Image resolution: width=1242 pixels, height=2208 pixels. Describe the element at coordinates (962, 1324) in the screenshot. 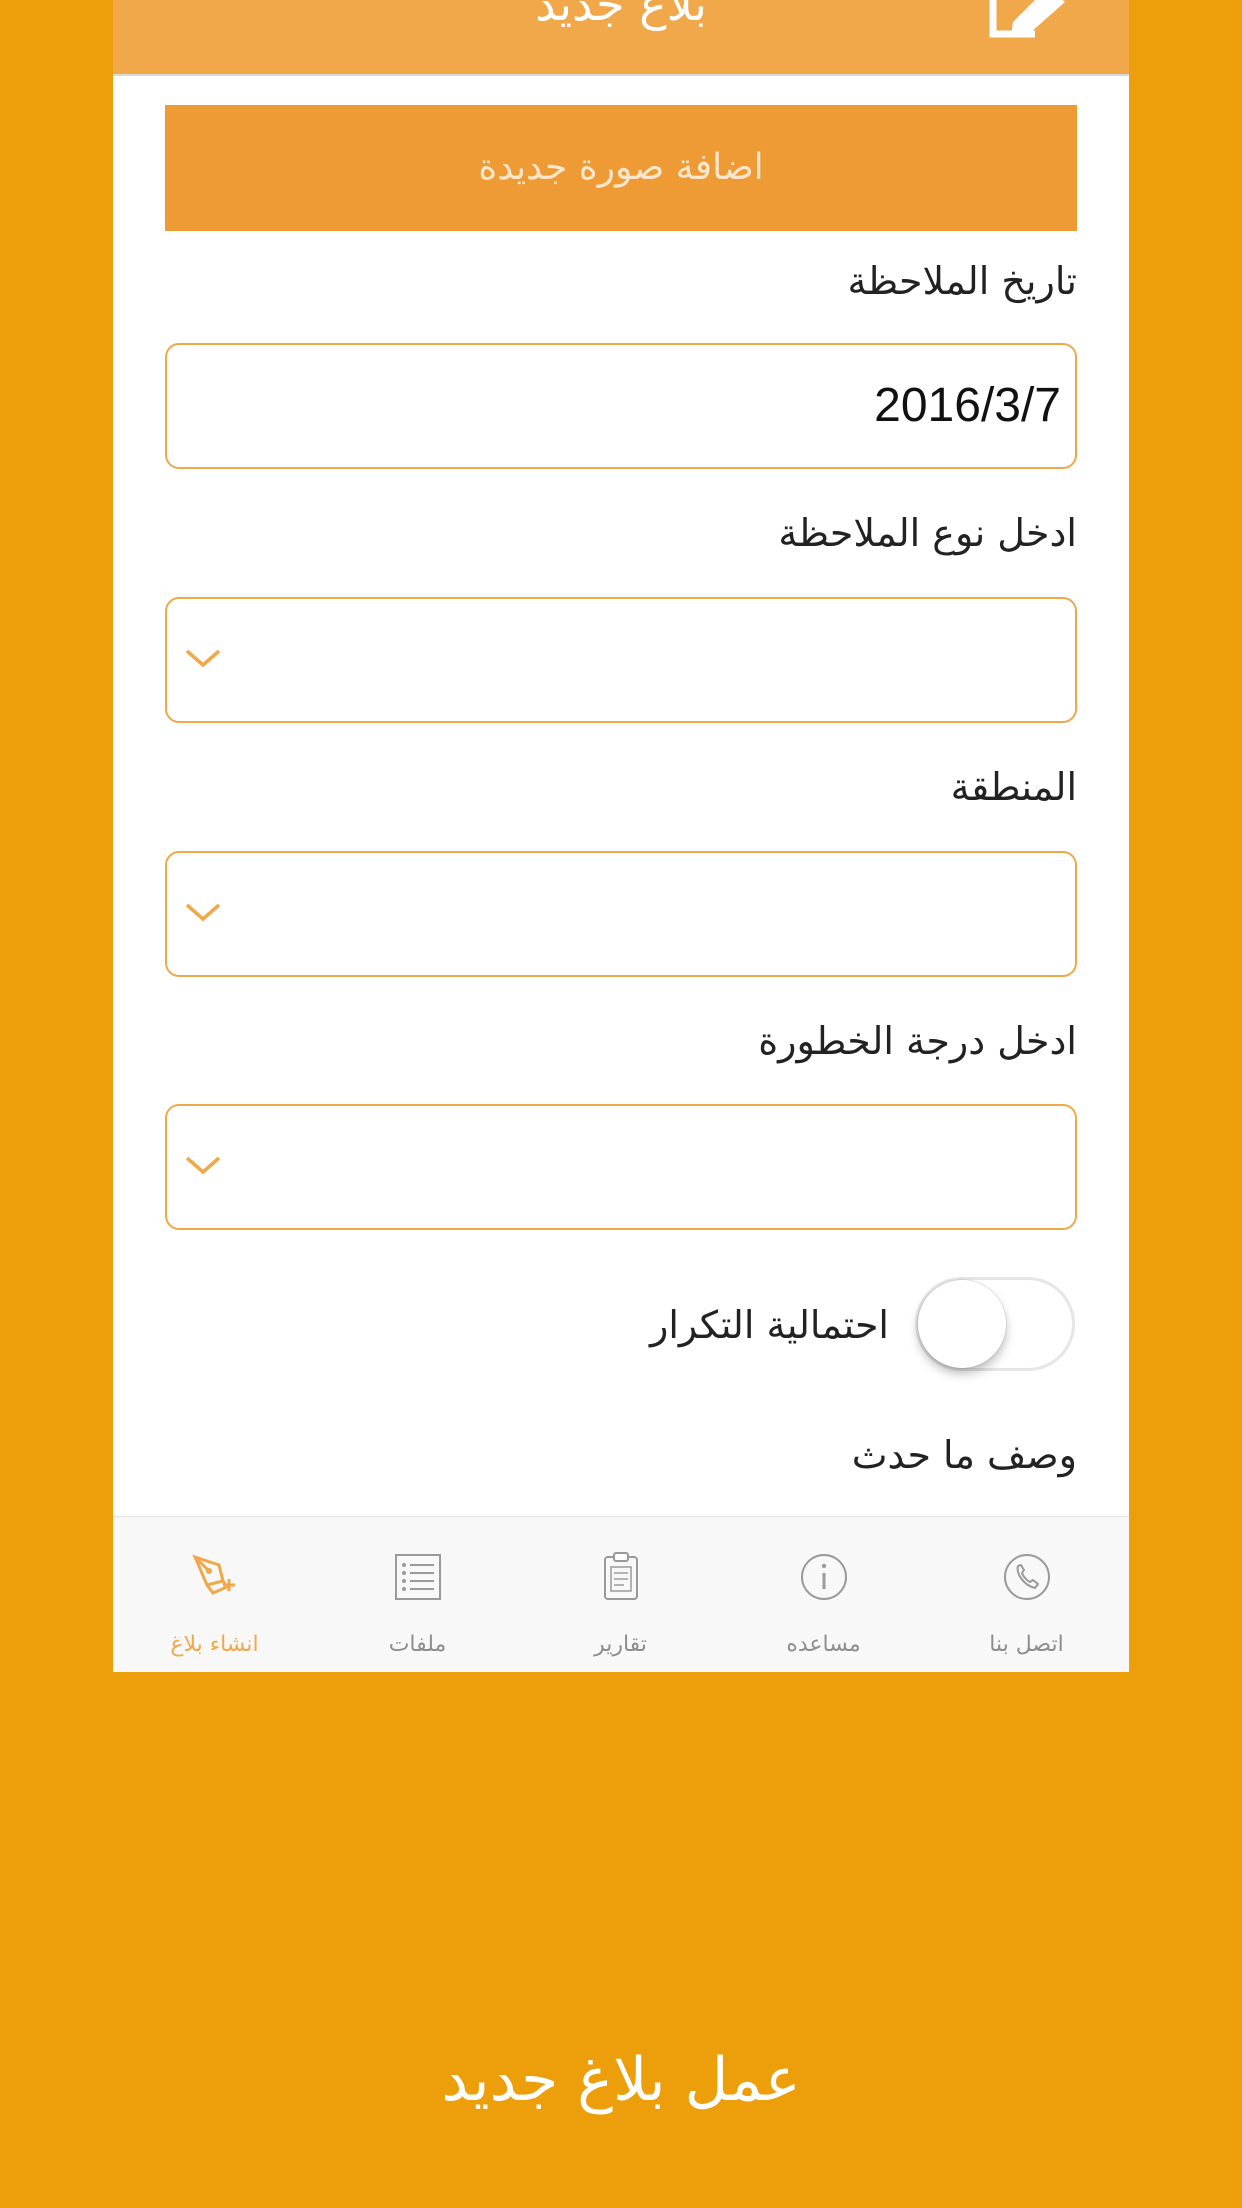

I see `toggle-knob` at that location.